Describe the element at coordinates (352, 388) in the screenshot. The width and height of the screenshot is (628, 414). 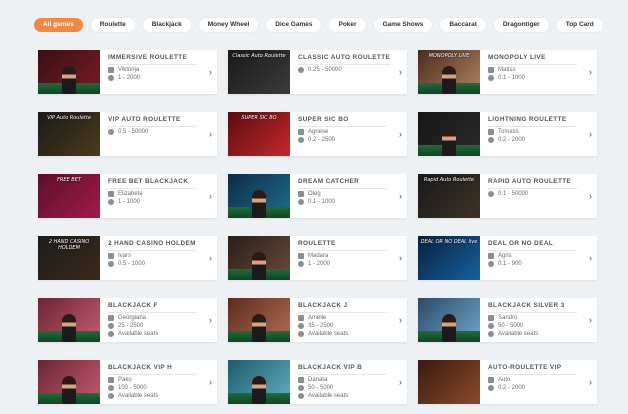
I see `bet-limits: 50 - 5000` at that location.